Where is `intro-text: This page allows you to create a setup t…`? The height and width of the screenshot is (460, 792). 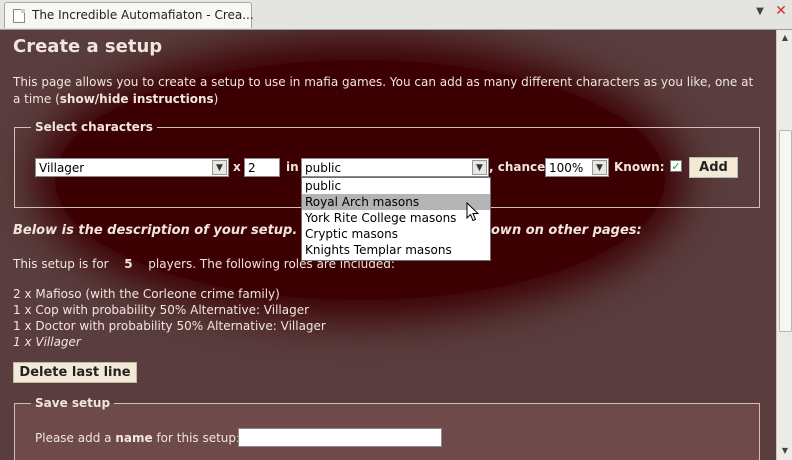
intro-text: This page allows you to create a setup t… is located at coordinates (383, 90).